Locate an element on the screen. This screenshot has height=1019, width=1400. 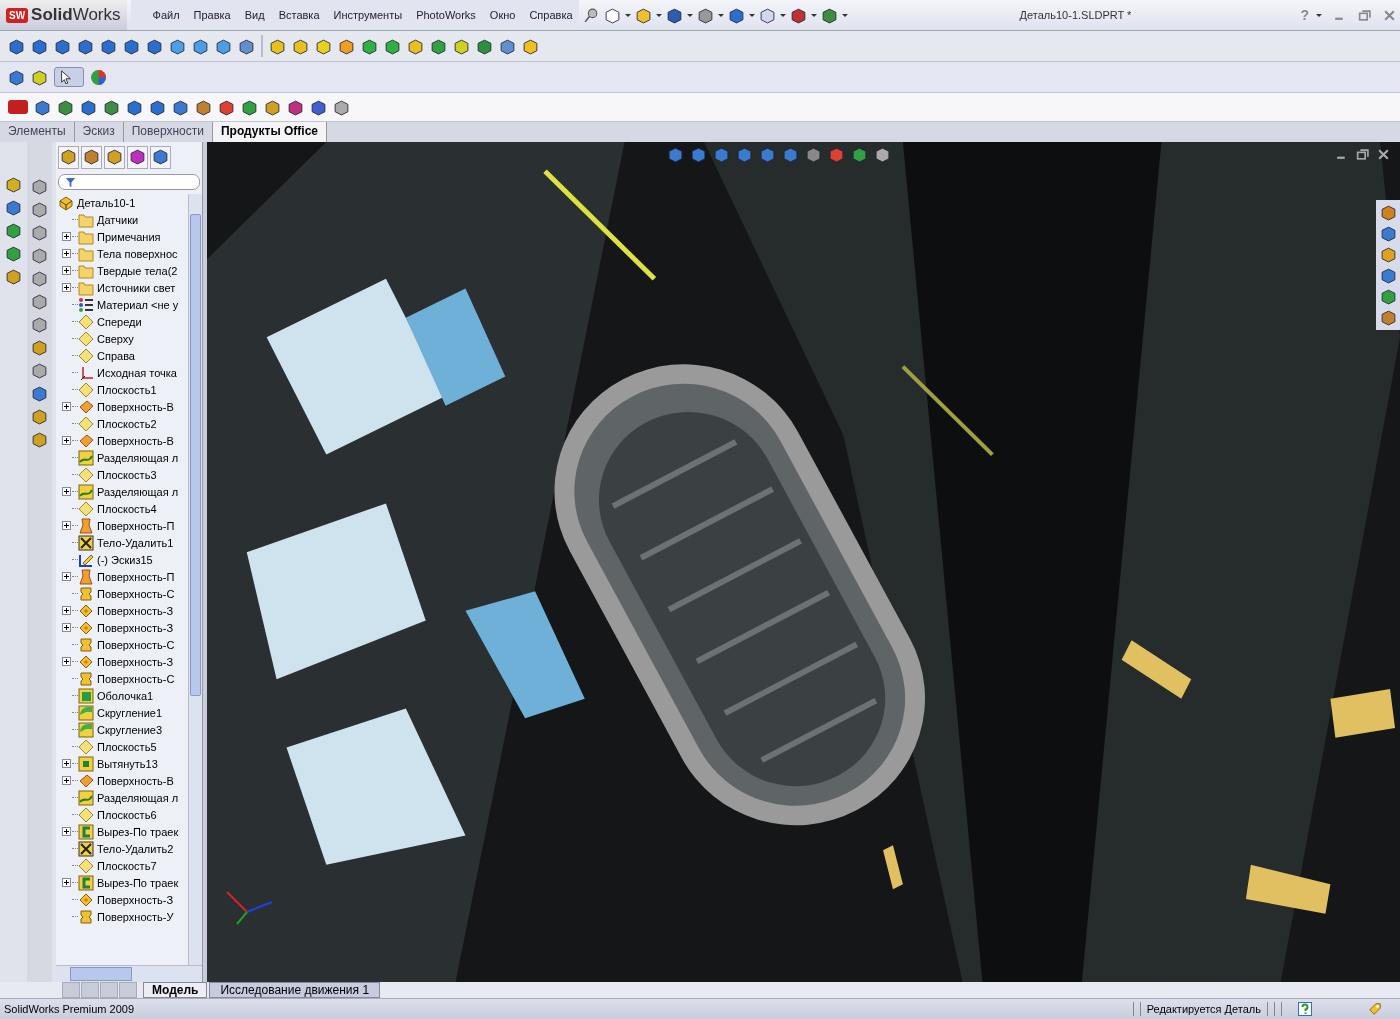
tree-item: Тело-Удалить2 is located at coordinates (135, 848).